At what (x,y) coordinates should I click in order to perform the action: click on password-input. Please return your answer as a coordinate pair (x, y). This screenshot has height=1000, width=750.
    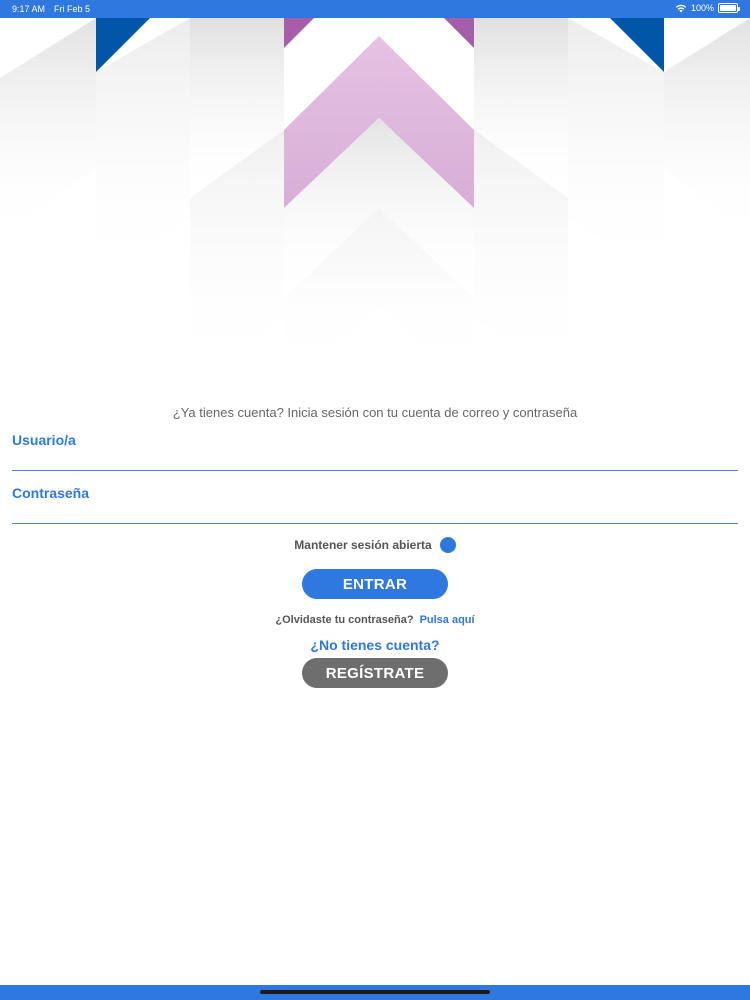
    Looking at the image, I should click on (375, 512).